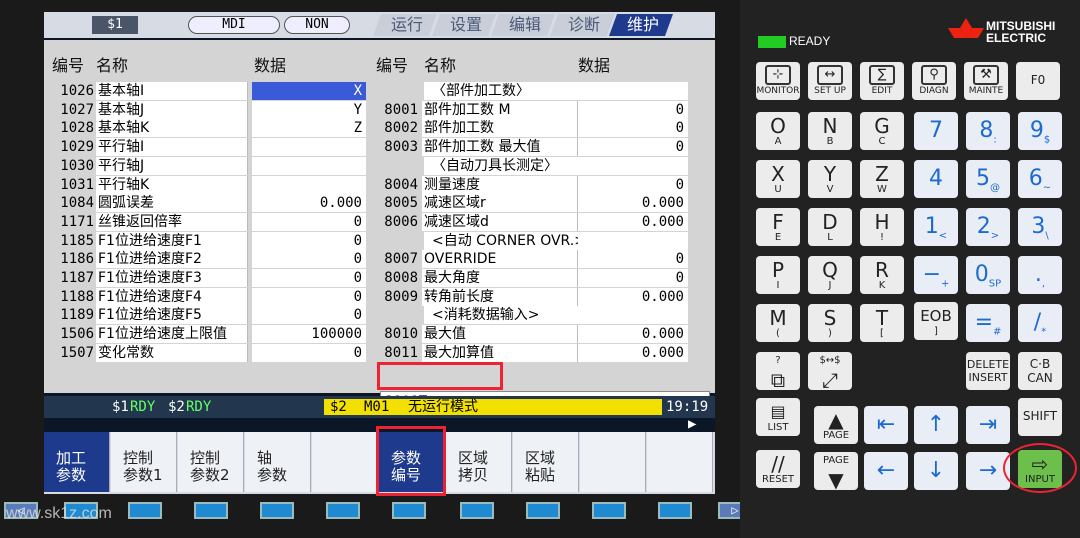 The width and height of the screenshot is (1080, 538). I want to click on softkey-7: 区域 拷贝, so click(479, 462).